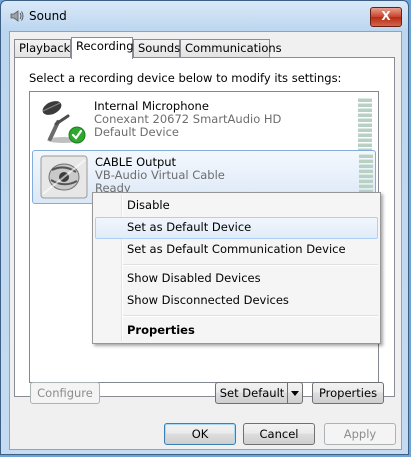  I want to click on set-default-button: Set Default, so click(259, 393).